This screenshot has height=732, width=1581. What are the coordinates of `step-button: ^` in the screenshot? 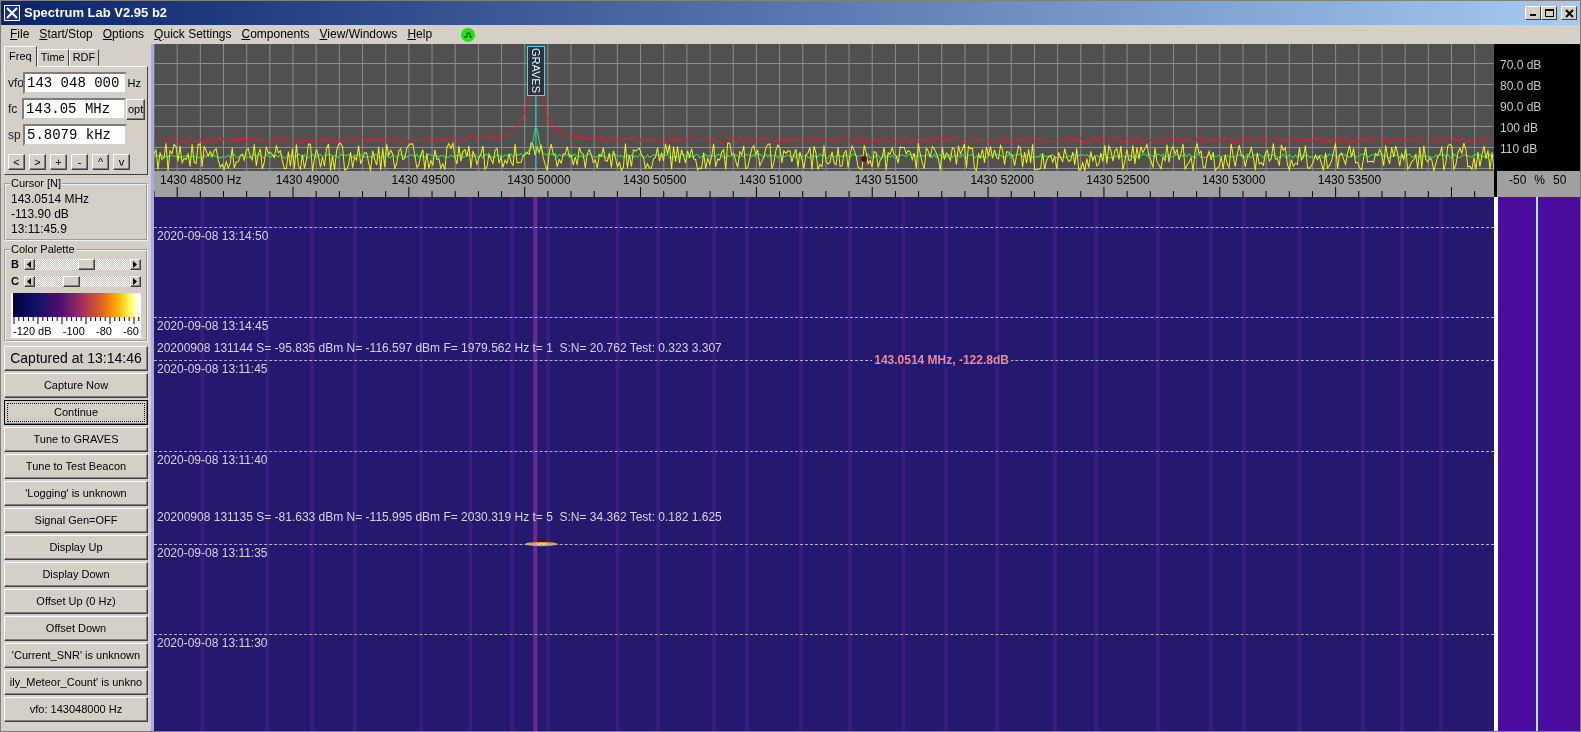 It's located at (100, 162).